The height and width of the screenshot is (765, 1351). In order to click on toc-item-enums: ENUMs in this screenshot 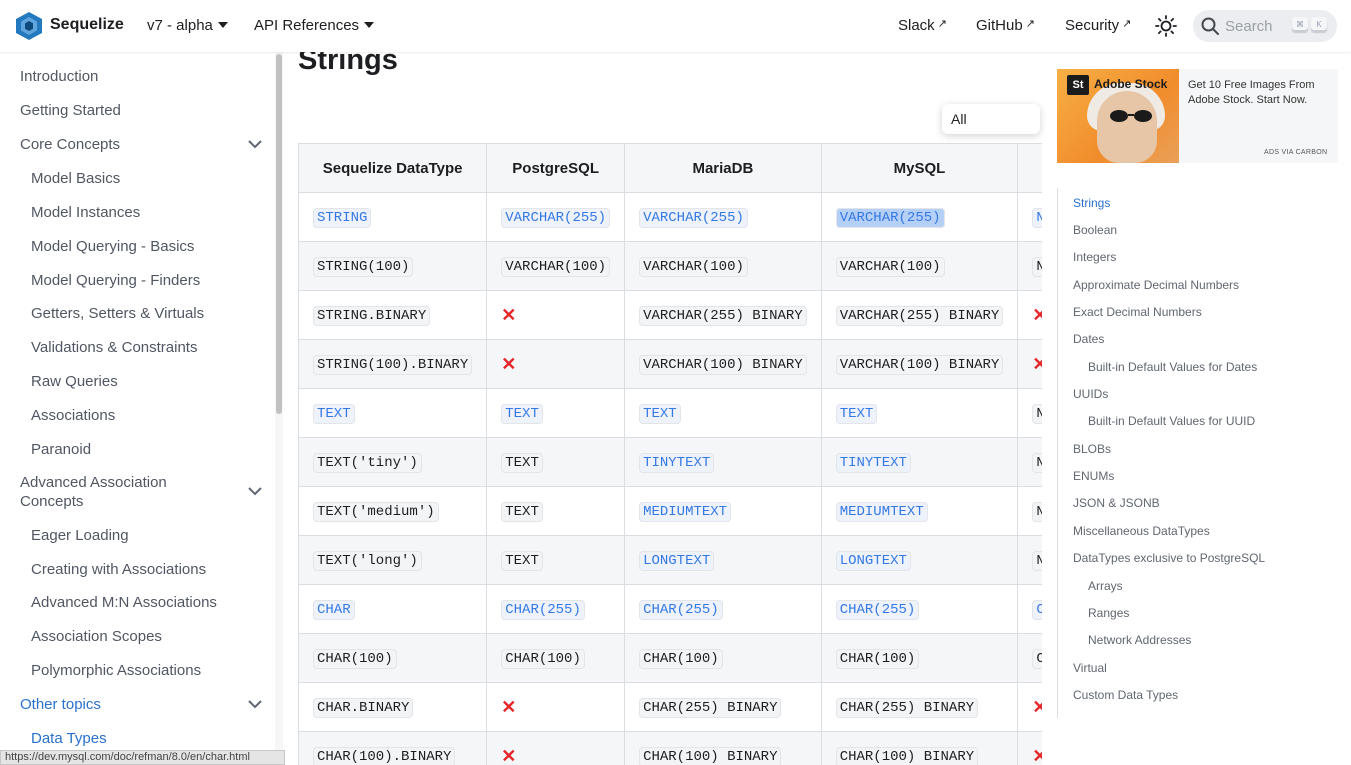, I will do `click(1093, 476)`.